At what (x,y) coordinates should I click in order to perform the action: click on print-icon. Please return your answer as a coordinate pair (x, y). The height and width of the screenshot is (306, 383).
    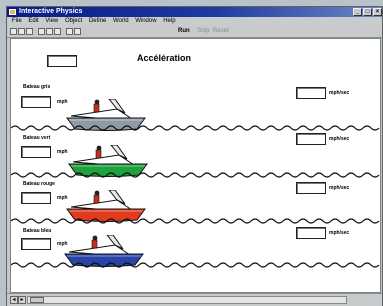
    Looking at the image, I should click on (69, 31).